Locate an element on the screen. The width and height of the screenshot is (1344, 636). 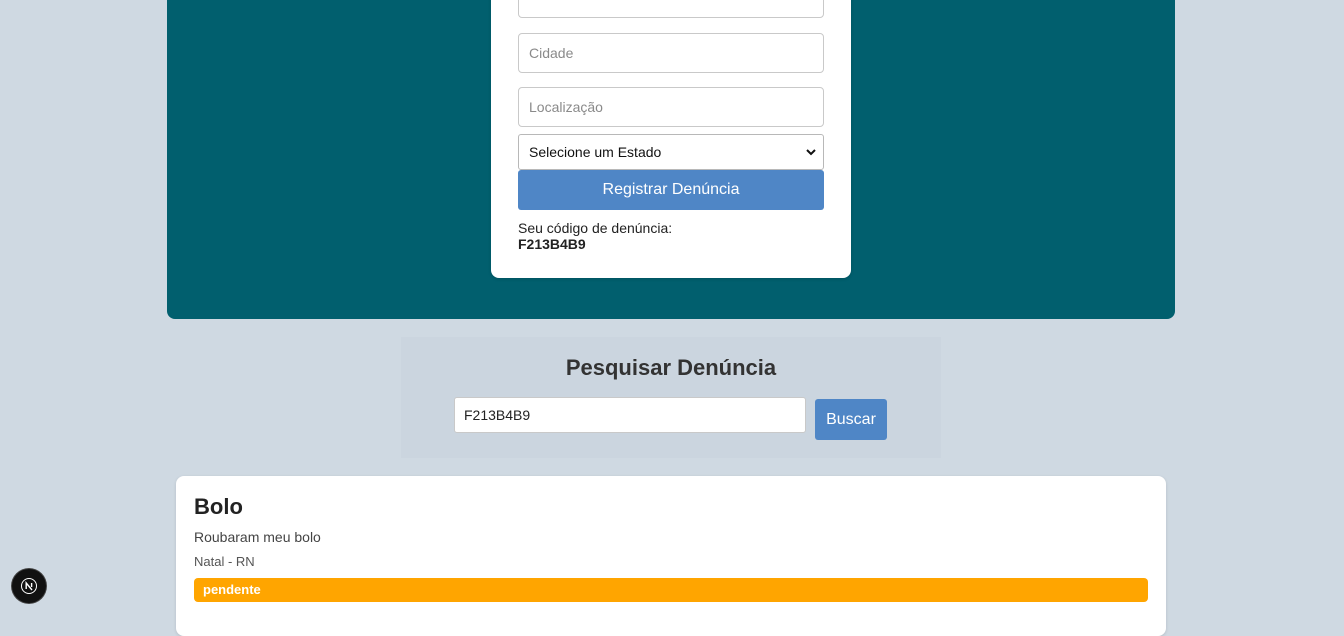
search-title: Pesquisar Denúncia is located at coordinates (671, 367).